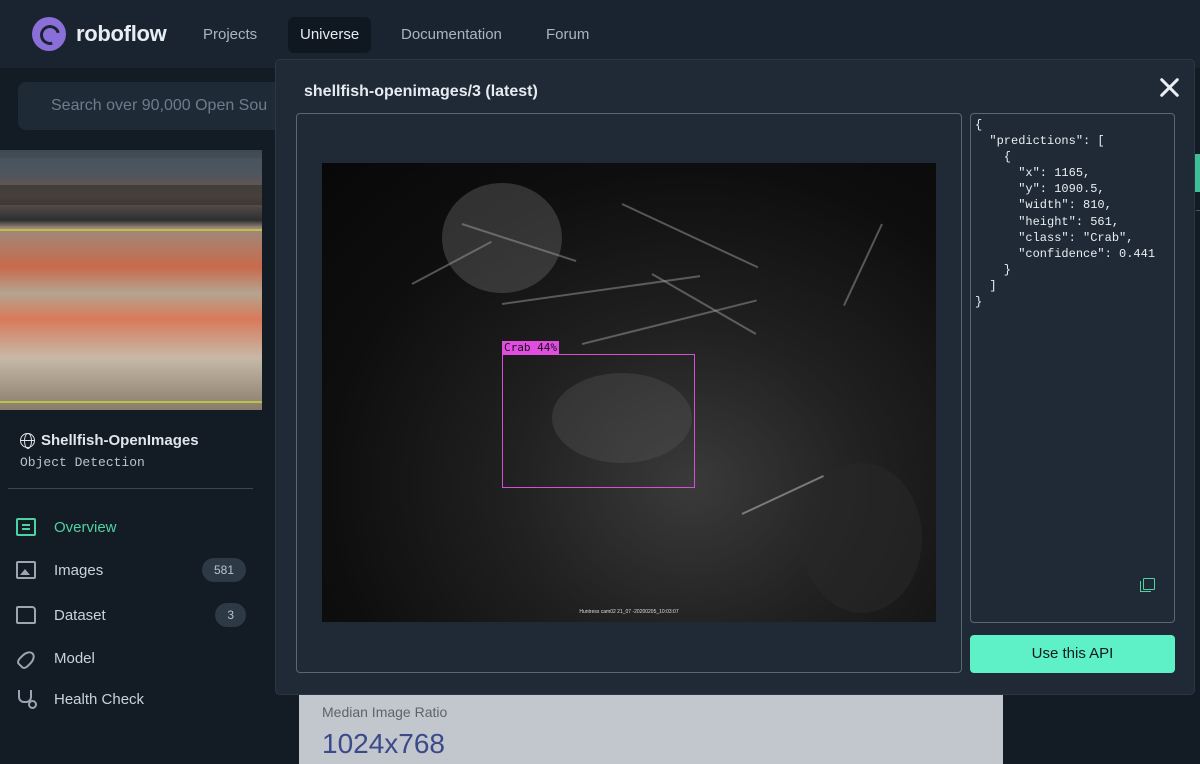 This screenshot has height=764, width=1200. I want to click on sidebar-item-label: Dataset, so click(80, 615).